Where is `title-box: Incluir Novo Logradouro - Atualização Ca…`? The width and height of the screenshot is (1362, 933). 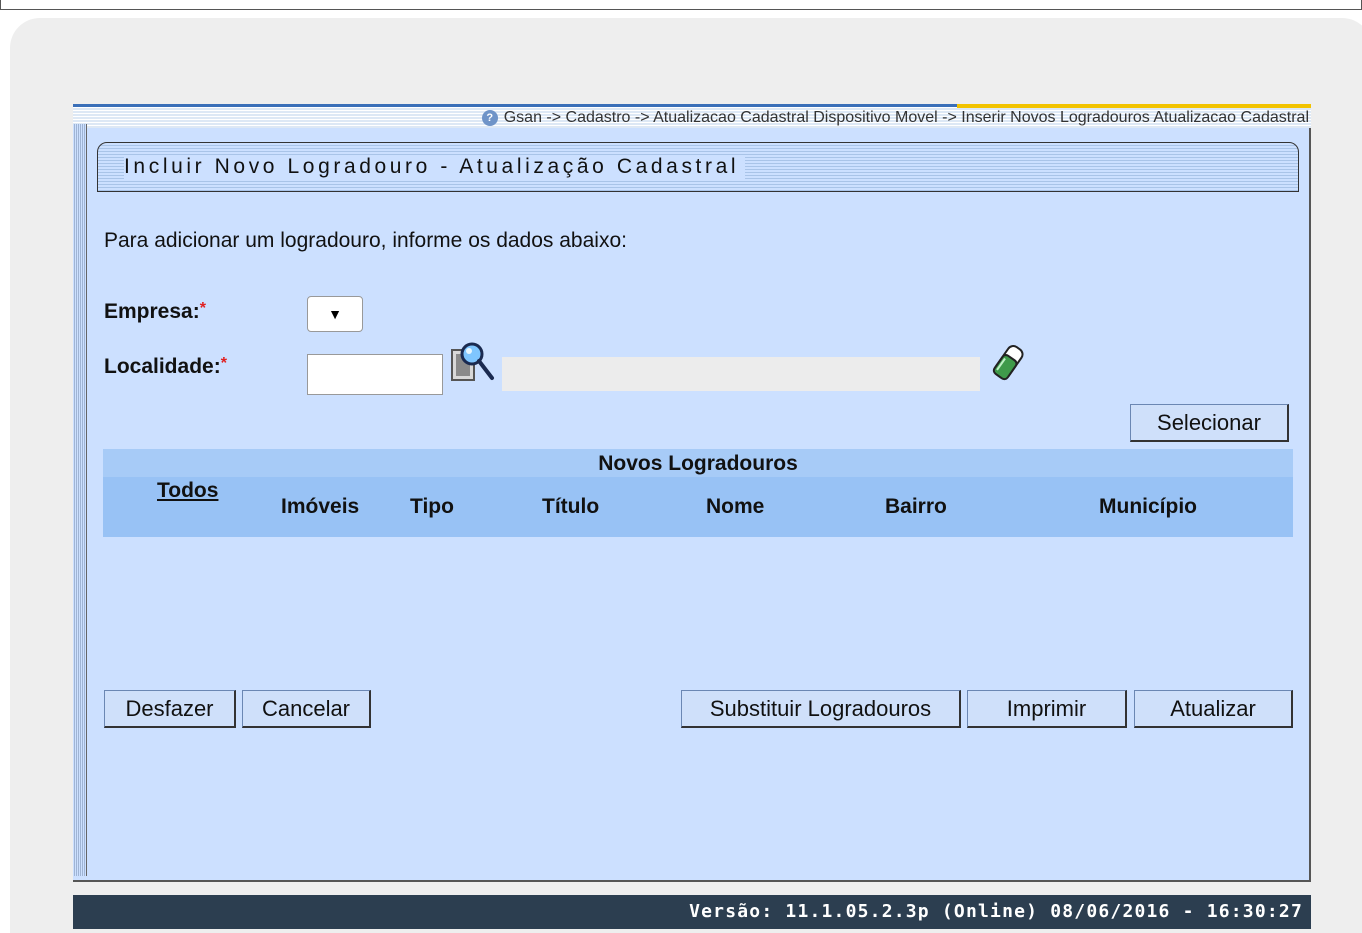 title-box: Incluir Novo Logradouro - Atualização Ca… is located at coordinates (698, 167).